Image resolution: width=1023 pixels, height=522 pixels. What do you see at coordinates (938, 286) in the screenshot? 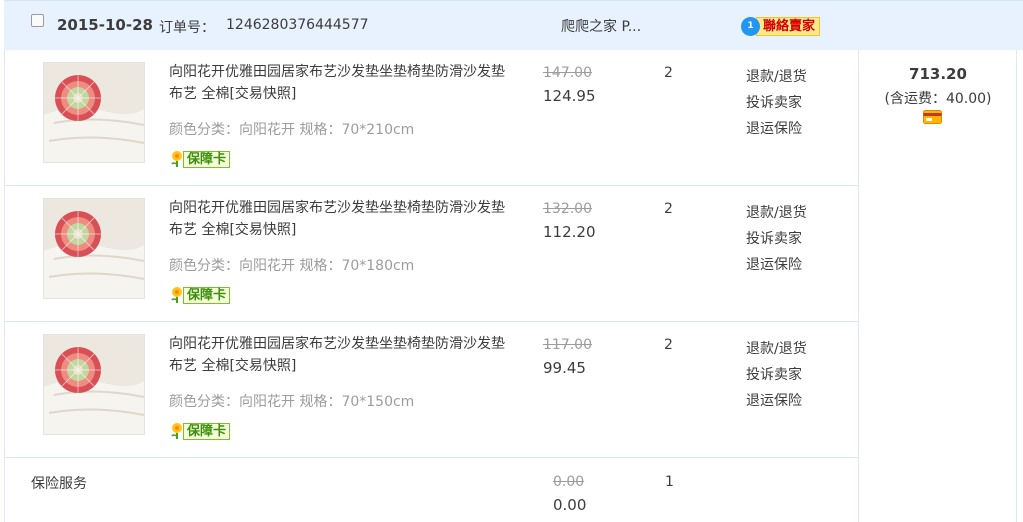
I see `order-total-column: 713.20 (含运费：40.00)` at bounding box center [938, 286].